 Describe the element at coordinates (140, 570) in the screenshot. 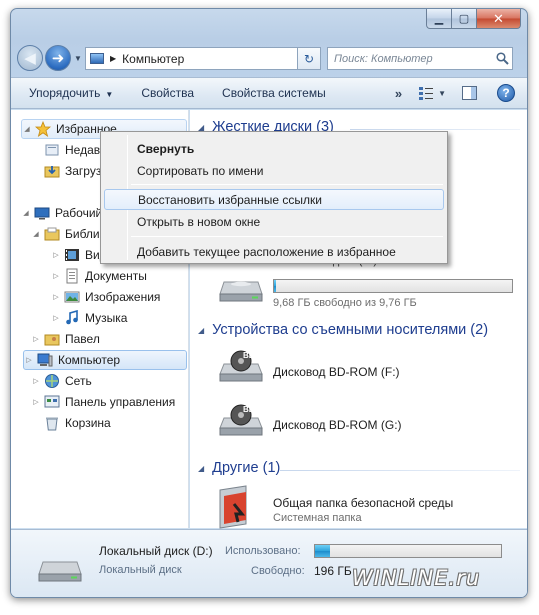

I see `details-drive-type: Локальный диск` at that location.